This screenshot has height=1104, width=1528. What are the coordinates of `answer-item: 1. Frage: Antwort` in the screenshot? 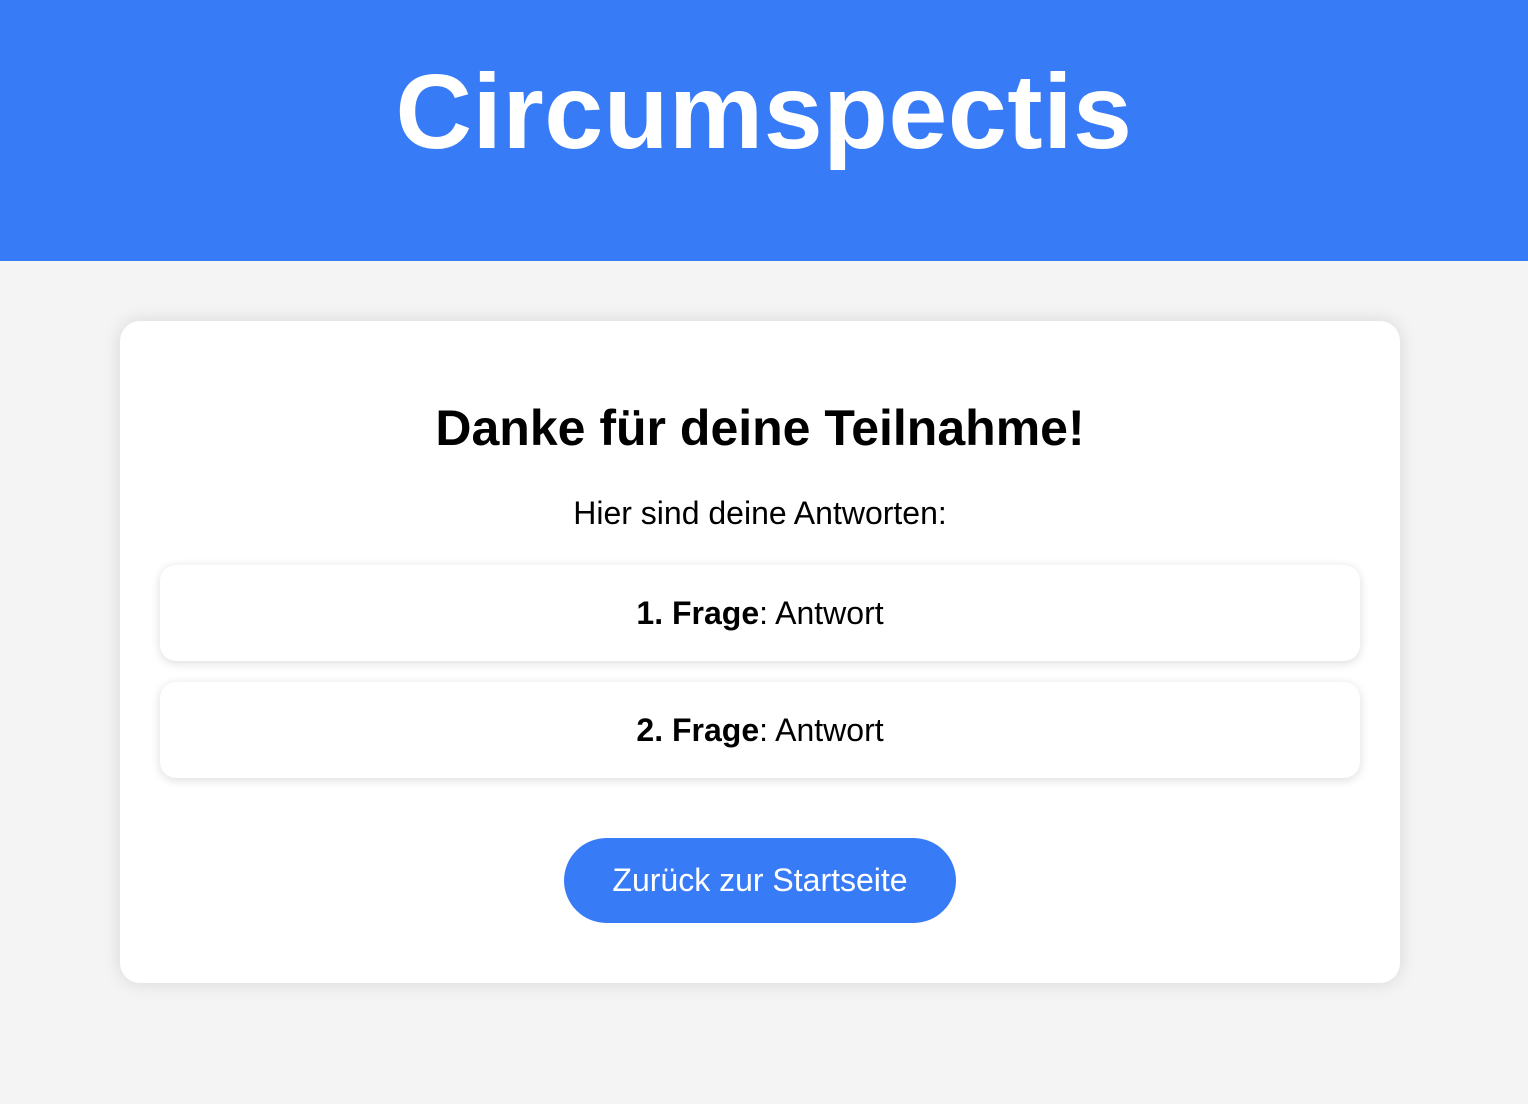 It's located at (760, 613).